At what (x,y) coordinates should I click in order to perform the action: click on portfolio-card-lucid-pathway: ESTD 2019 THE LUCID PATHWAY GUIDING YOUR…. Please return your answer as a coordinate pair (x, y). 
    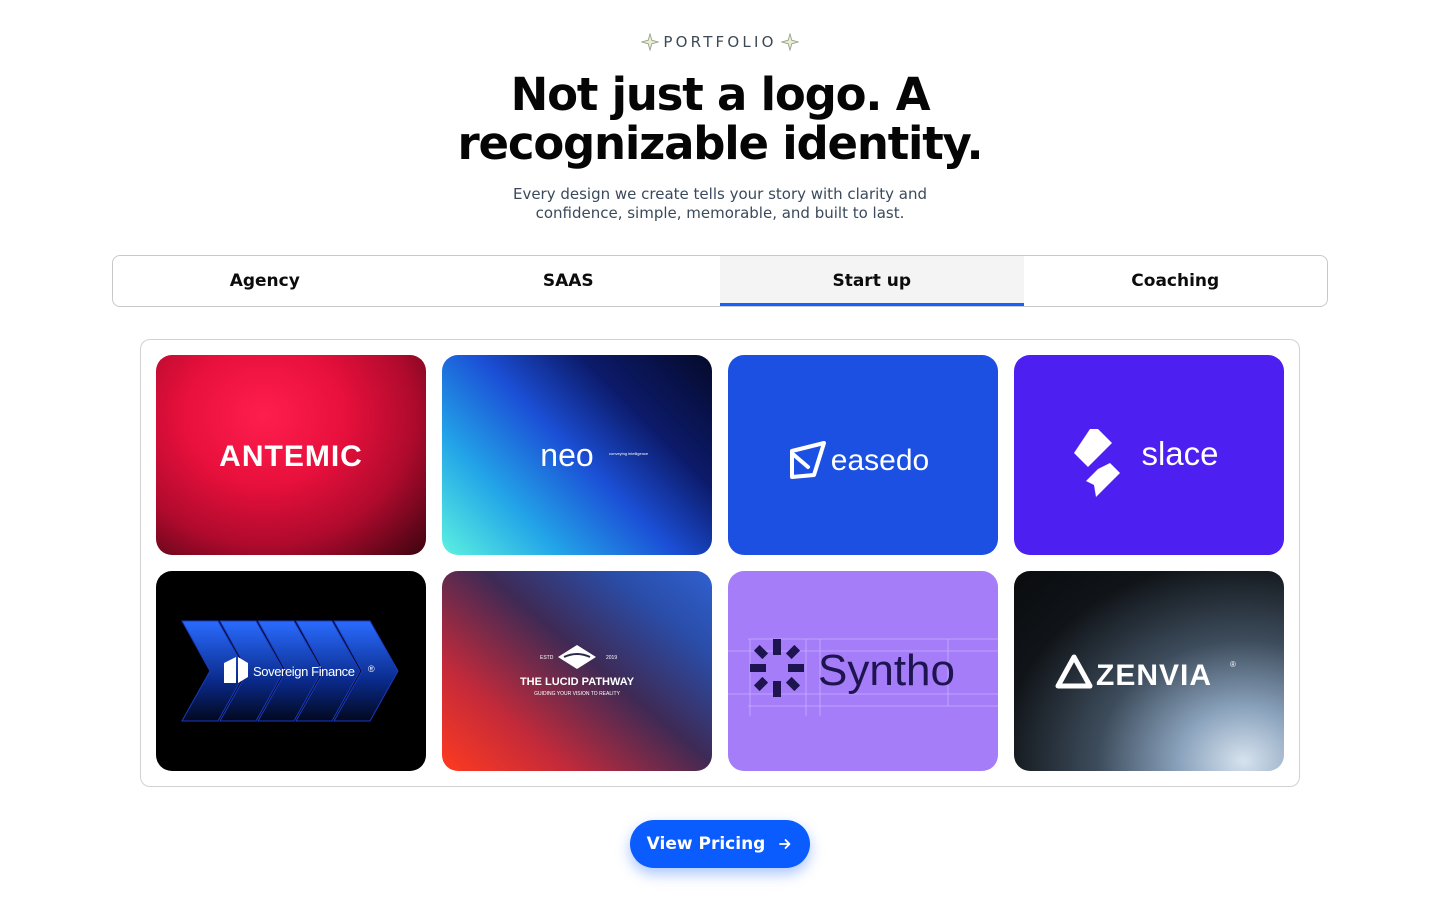
    Looking at the image, I should click on (577, 671).